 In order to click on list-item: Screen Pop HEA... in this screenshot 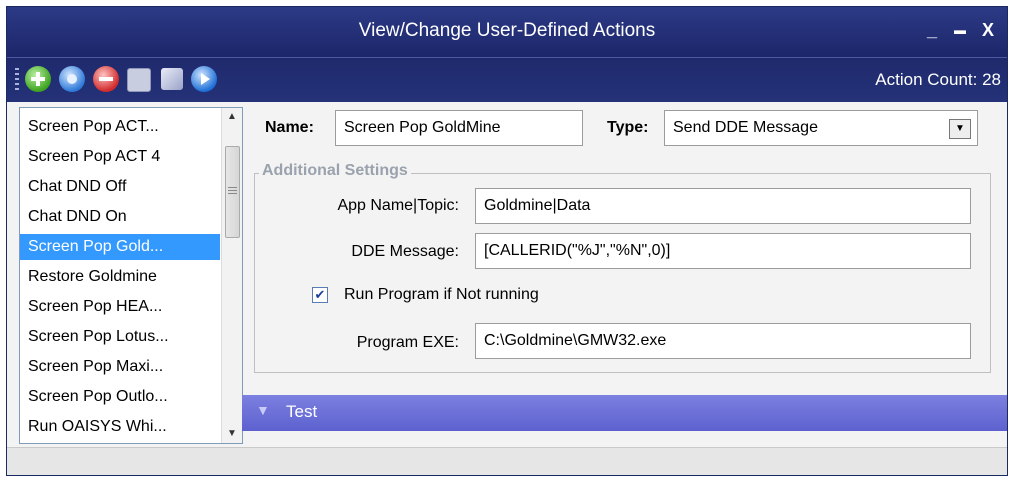, I will do `click(120, 307)`.